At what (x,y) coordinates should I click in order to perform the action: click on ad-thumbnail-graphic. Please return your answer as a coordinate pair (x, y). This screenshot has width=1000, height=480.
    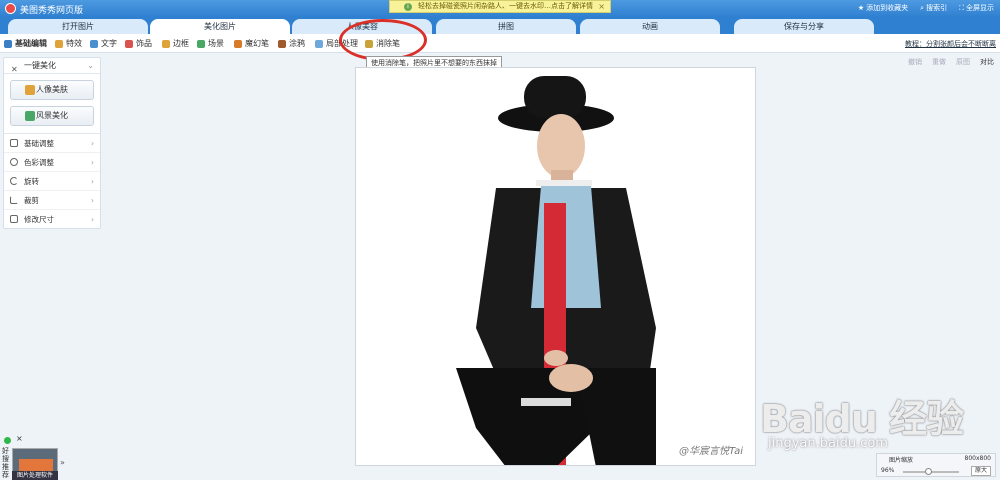
    Looking at the image, I should click on (36, 465).